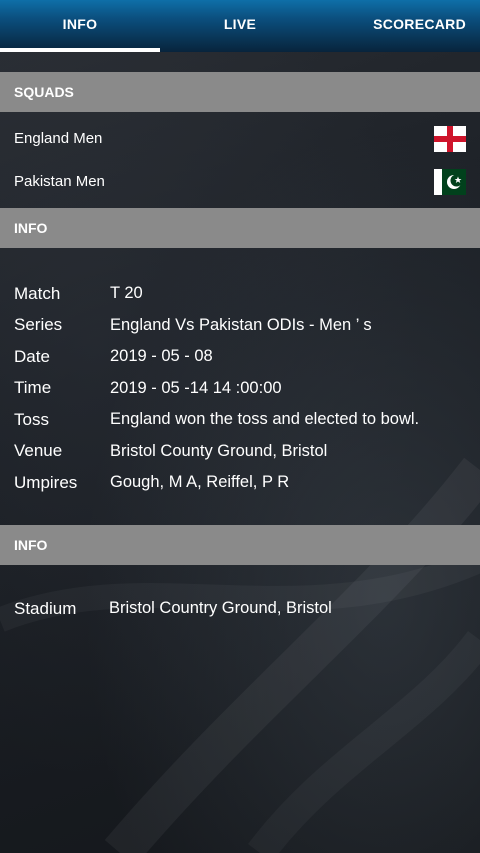 The height and width of the screenshot is (853, 480). I want to click on info-row-time: Time 2019 - 05 -14 14 :00:00, so click(240, 389).